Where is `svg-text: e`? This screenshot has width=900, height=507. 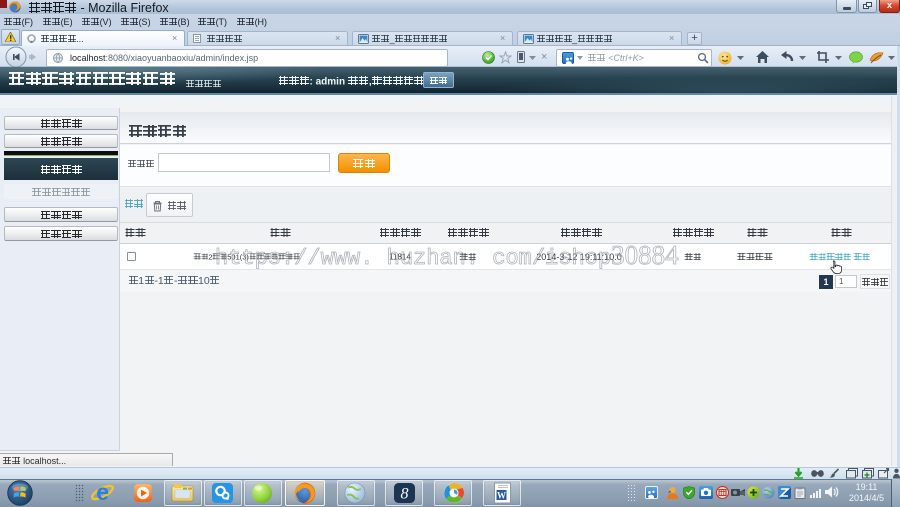 svg-text: e is located at coordinates (102, 492).